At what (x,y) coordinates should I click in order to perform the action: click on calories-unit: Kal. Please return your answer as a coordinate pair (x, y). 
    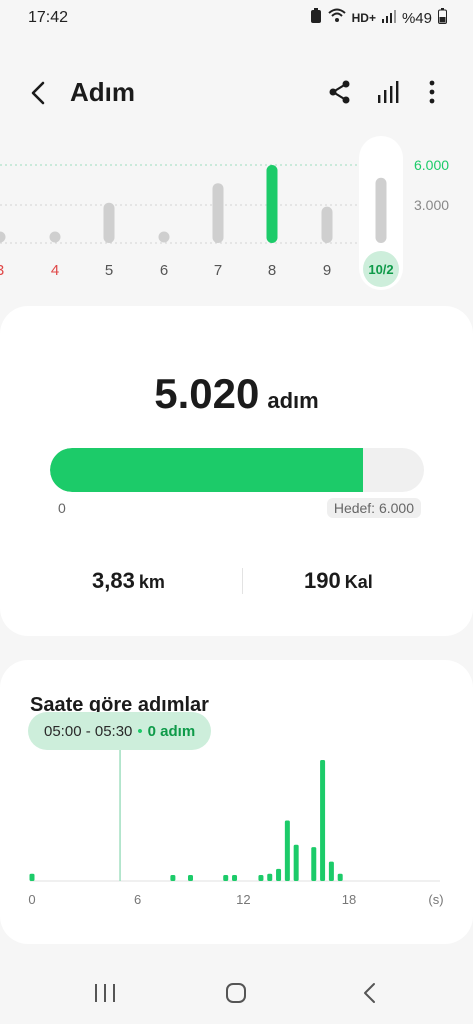
    Looking at the image, I should click on (358, 582).